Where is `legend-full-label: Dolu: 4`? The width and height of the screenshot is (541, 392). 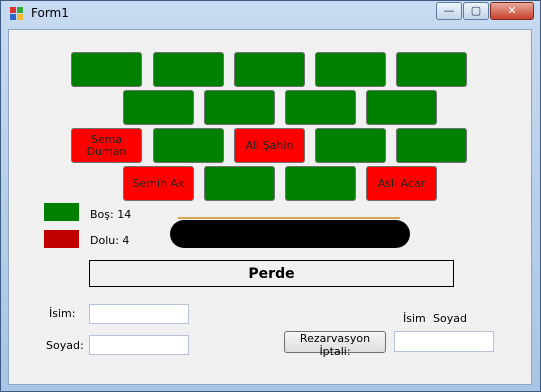 legend-full-label: Dolu: 4 is located at coordinates (110, 240).